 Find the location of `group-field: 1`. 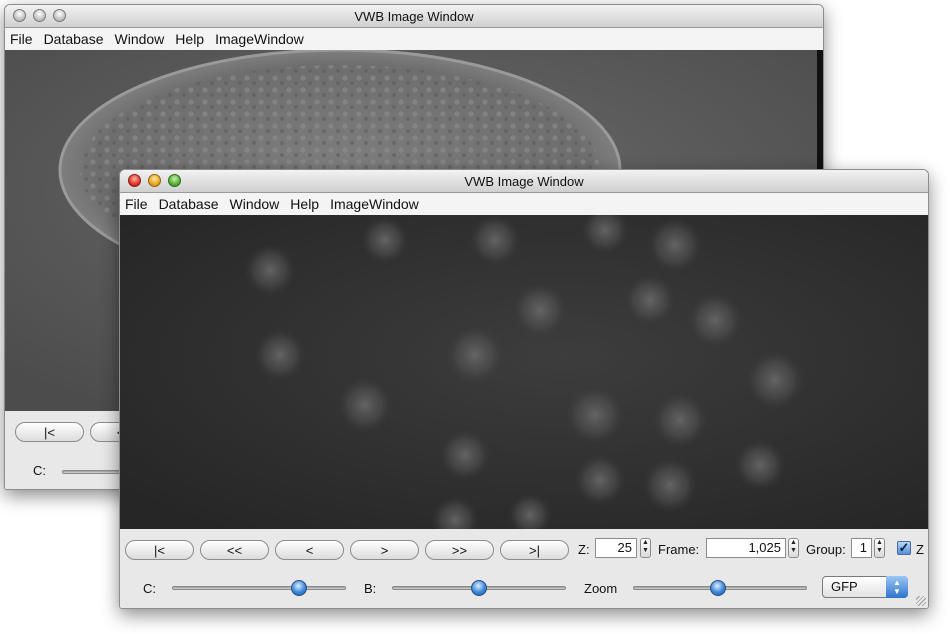

group-field: 1 is located at coordinates (861, 548).